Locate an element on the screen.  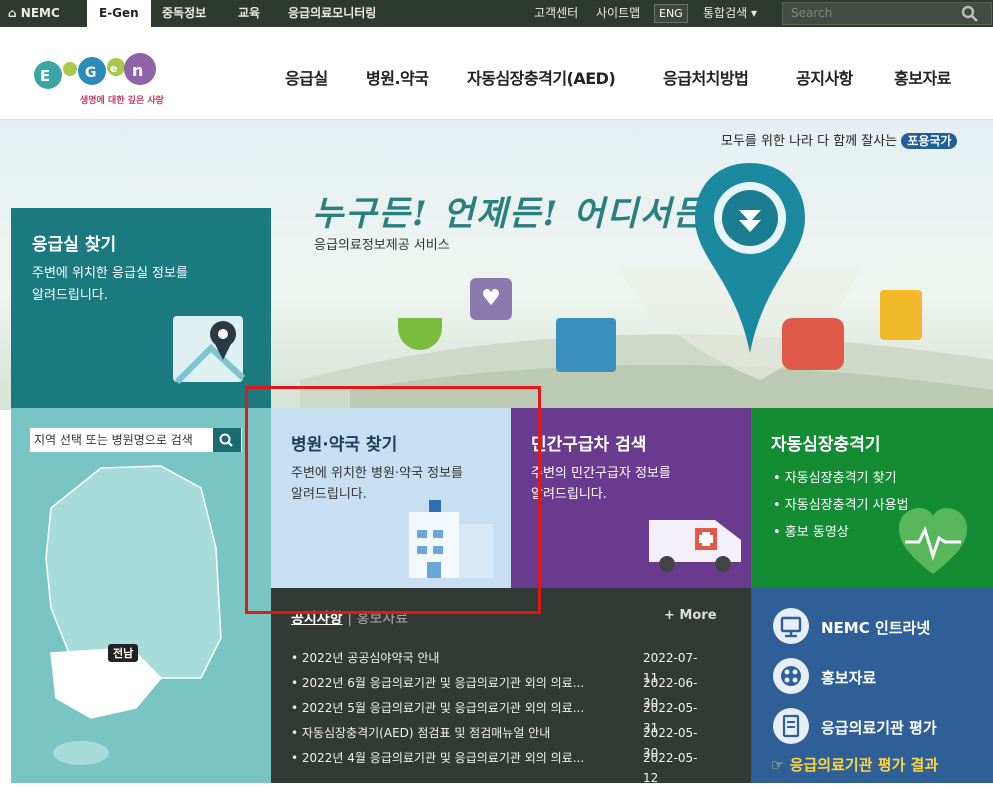
nav-first-aid: 응급처치방법 is located at coordinates (706, 77).